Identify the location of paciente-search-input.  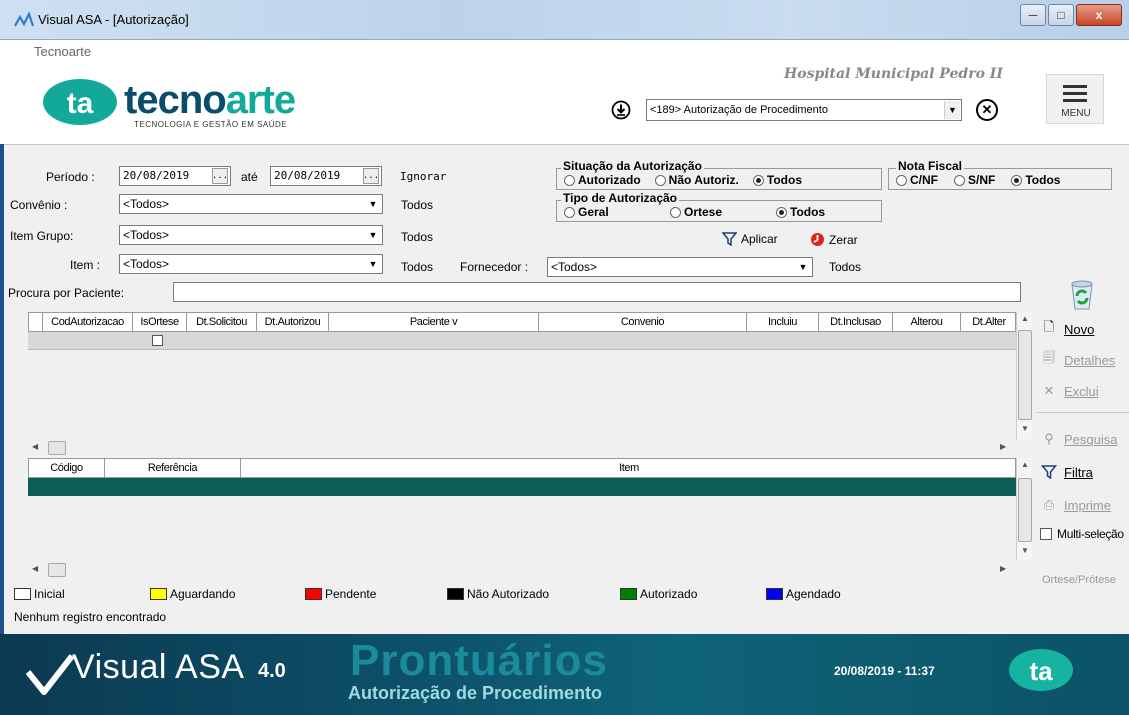
(597, 292).